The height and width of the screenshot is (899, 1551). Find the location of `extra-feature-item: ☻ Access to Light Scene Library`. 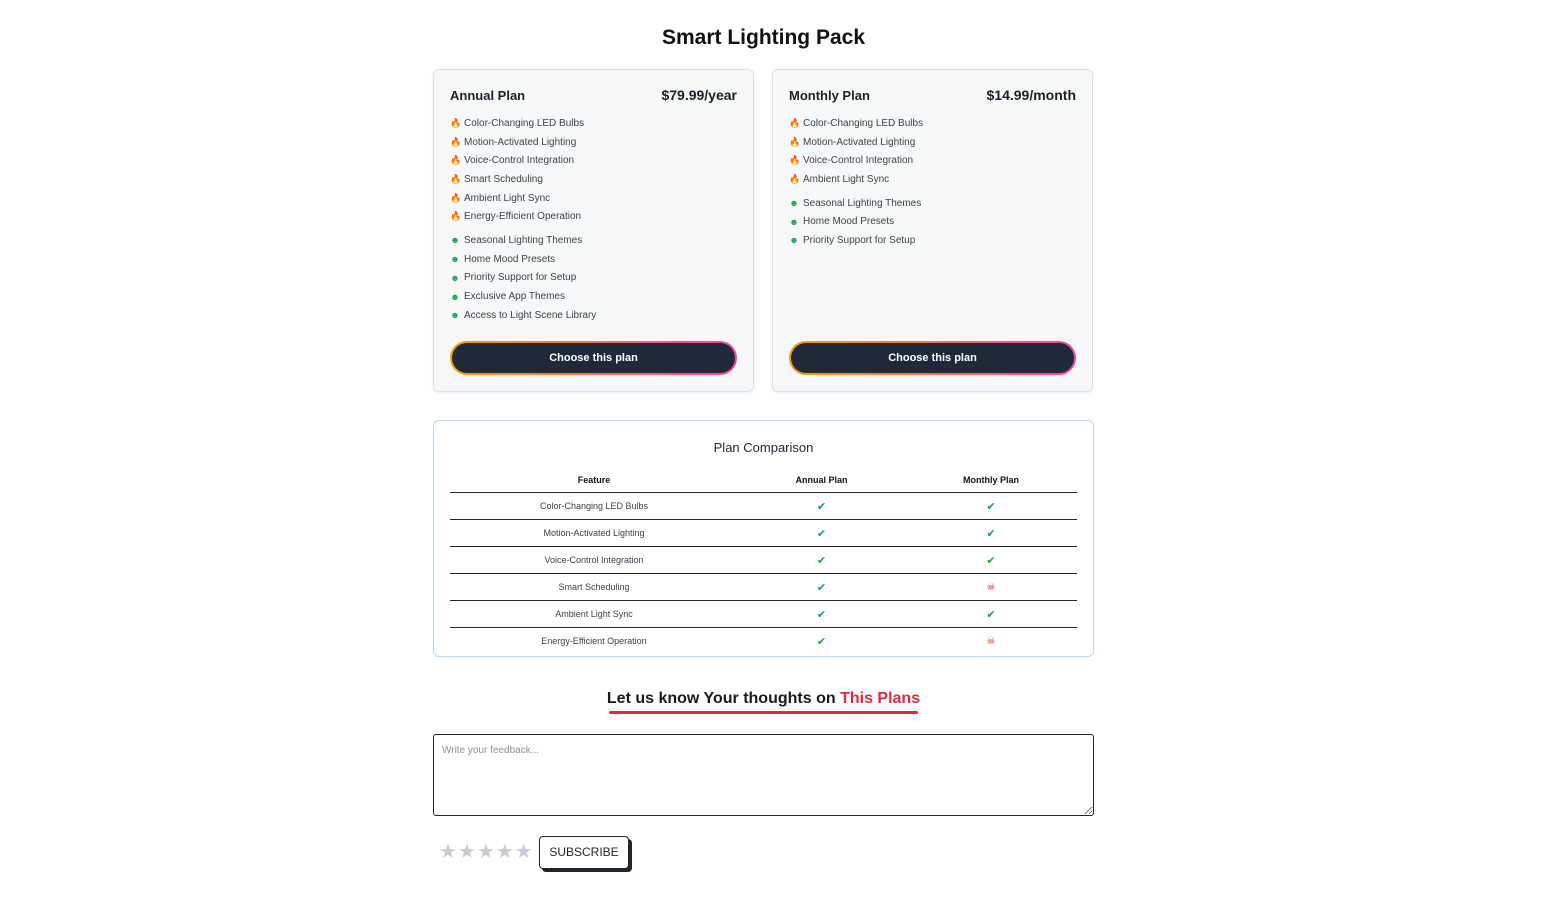

extra-feature-item: ☻ Access to Light Scene Library is located at coordinates (523, 315).